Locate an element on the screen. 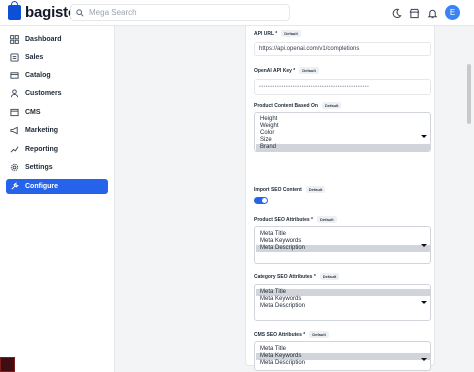 The image size is (474, 372). product-seo-label: Product SEO Attributes * Default is located at coordinates (295, 219).